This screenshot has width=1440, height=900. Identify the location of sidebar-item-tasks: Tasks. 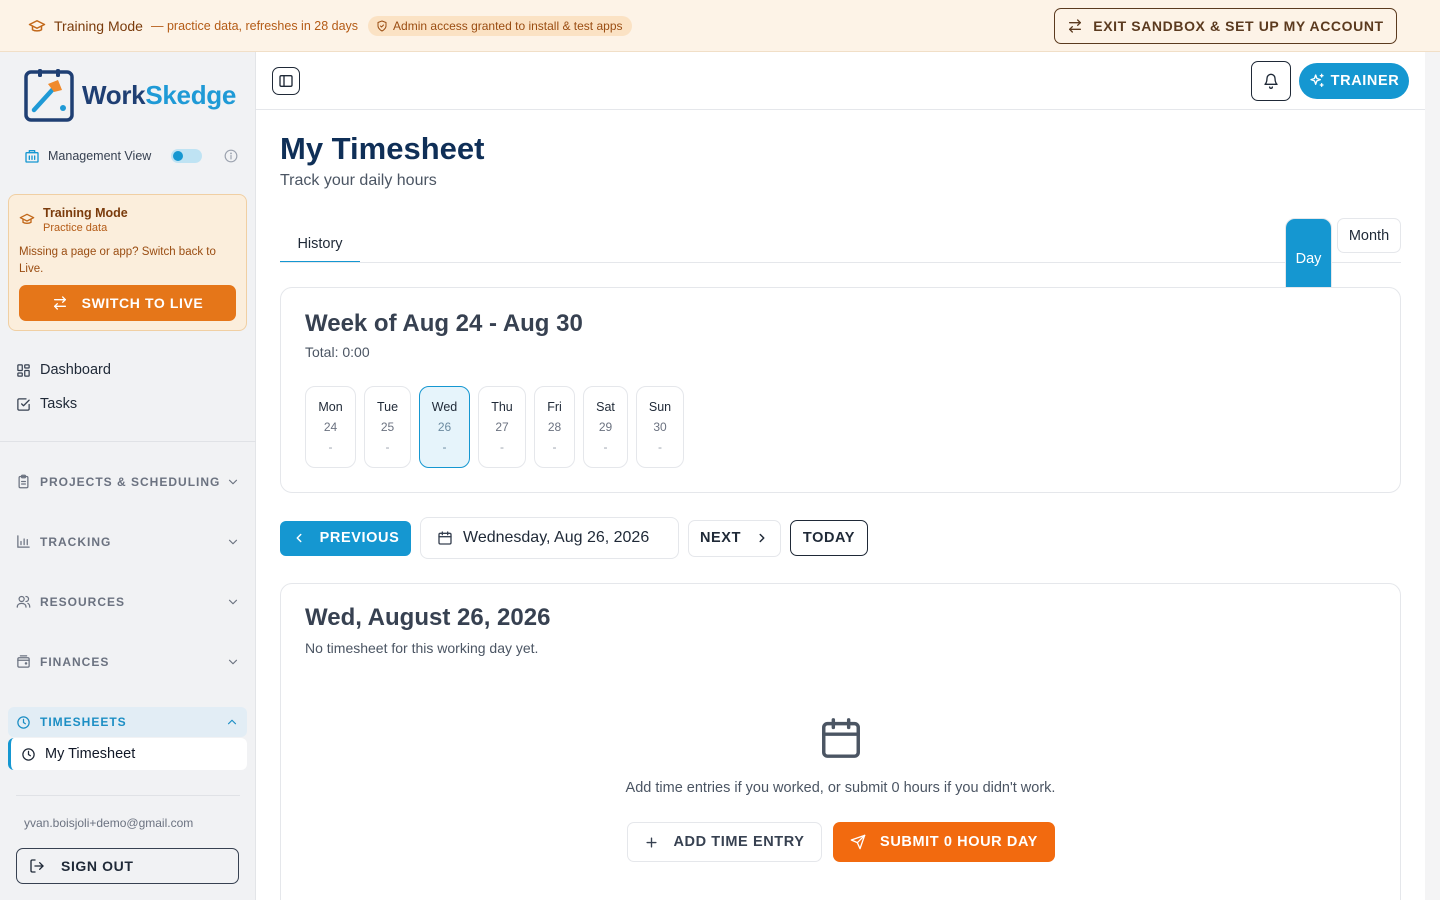
(46, 404).